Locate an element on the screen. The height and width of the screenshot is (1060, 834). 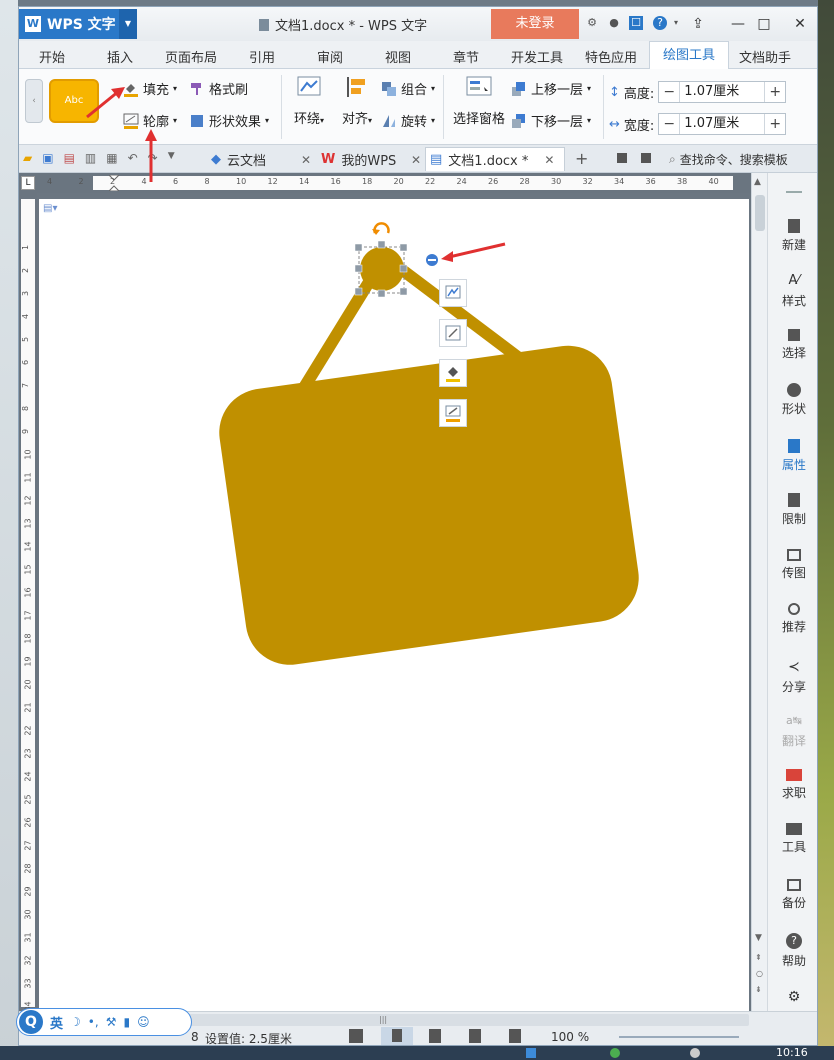
panel-select: 选择 is located at coordinates (792, 345).